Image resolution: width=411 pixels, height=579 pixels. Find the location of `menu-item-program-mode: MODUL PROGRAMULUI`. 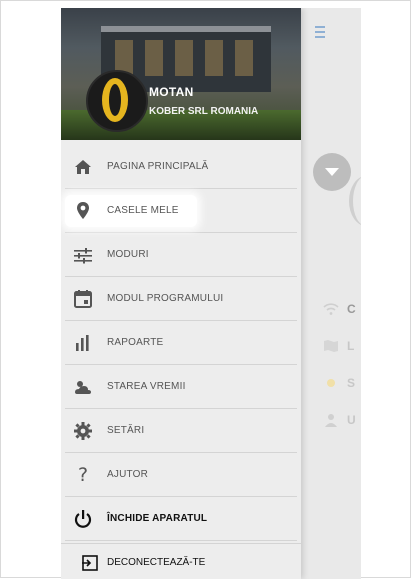

menu-item-program-mode: MODUL PROGRAMULUI is located at coordinates (181, 299).